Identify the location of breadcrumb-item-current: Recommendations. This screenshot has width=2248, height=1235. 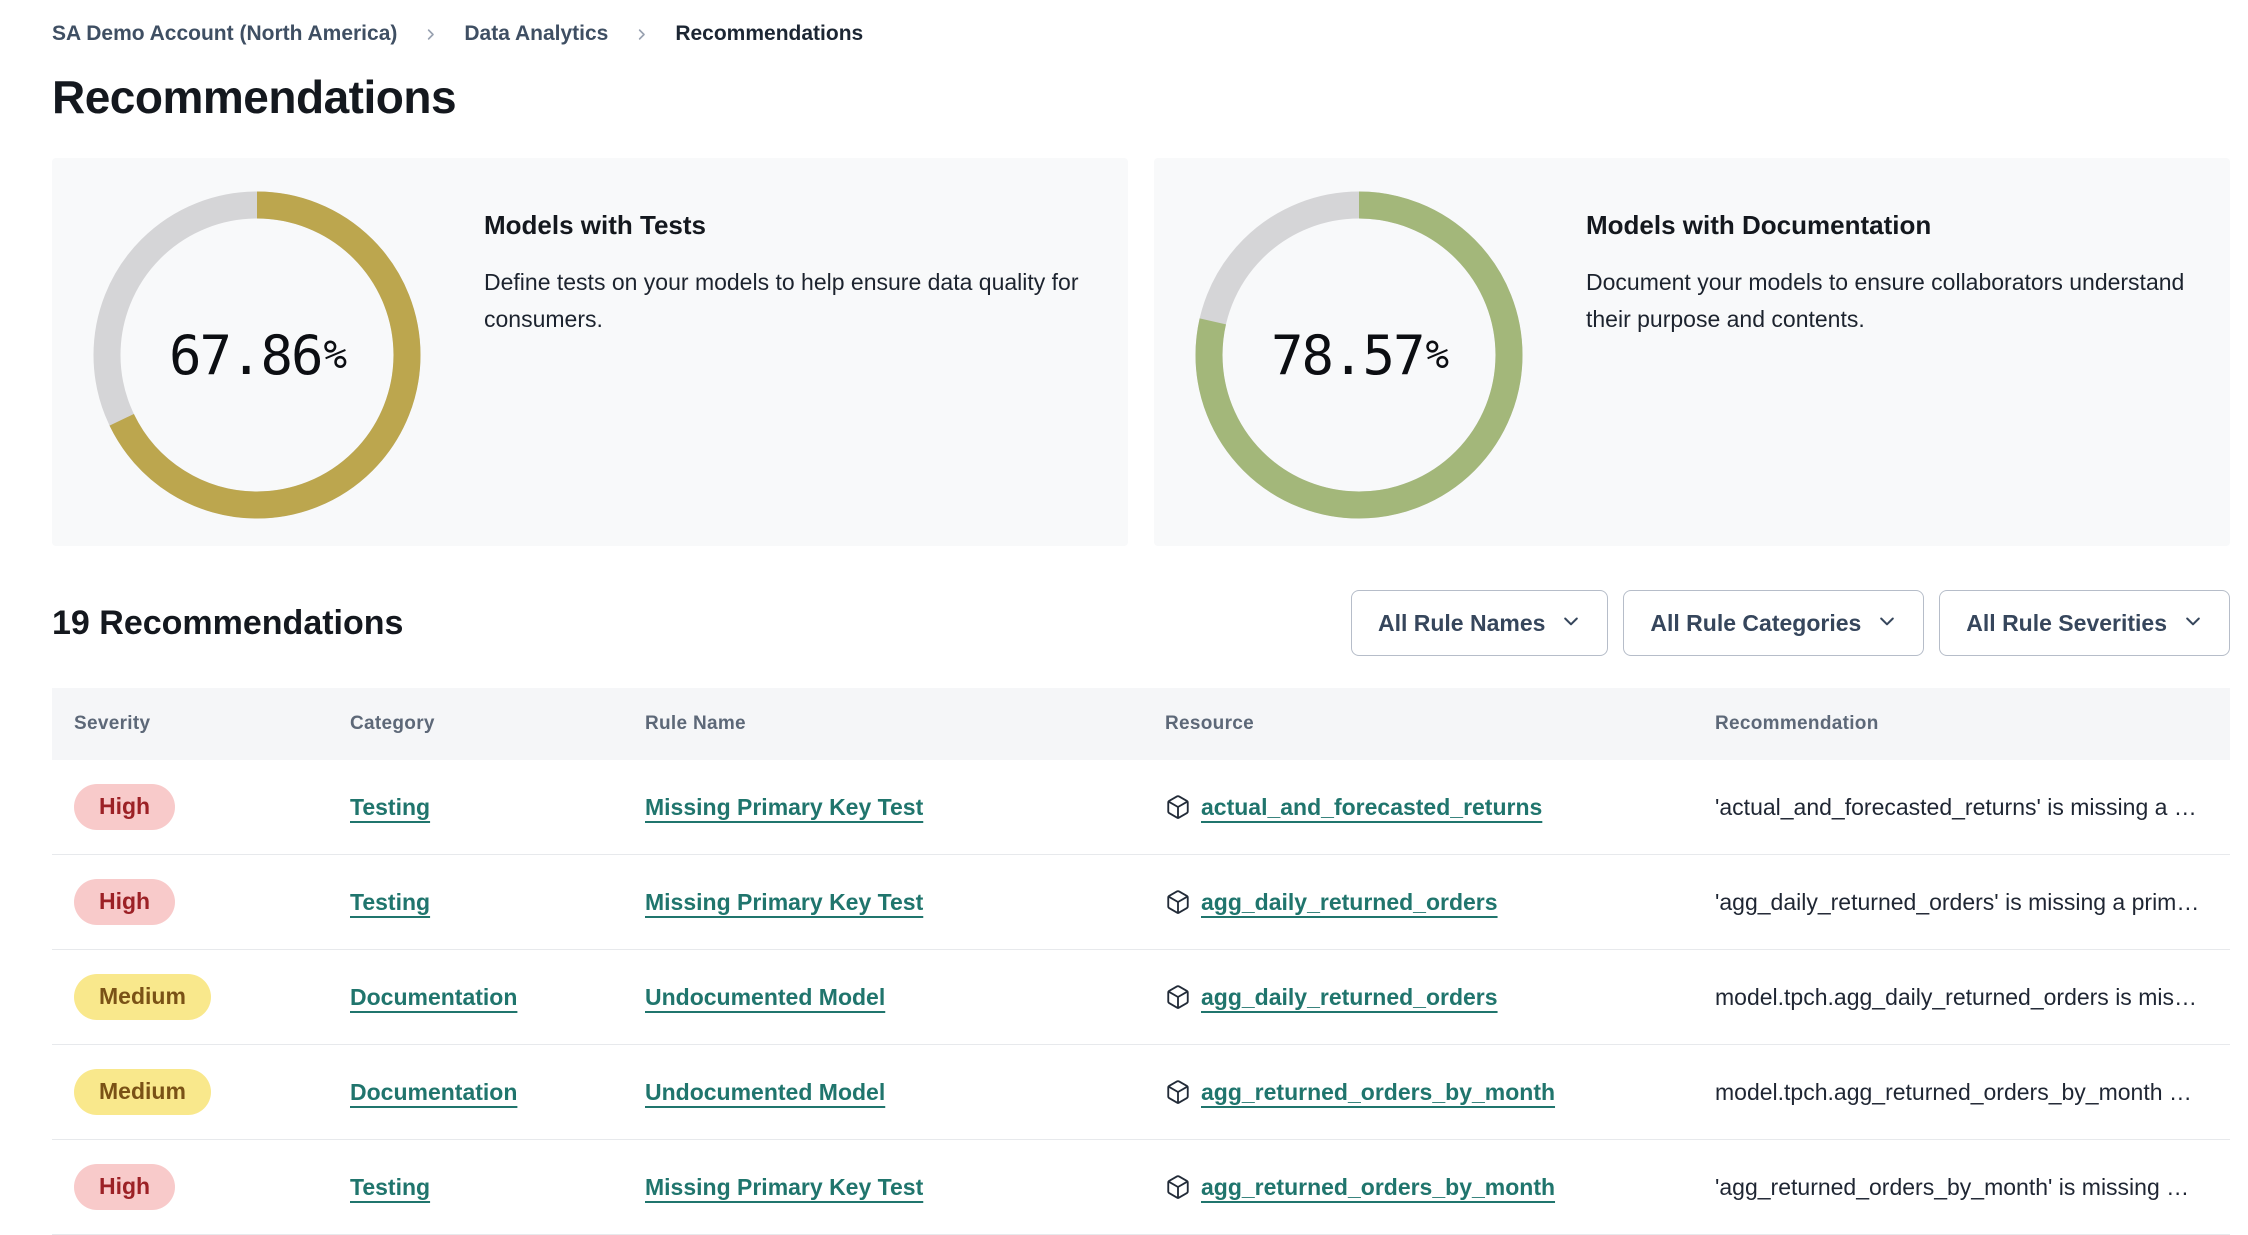
(769, 33).